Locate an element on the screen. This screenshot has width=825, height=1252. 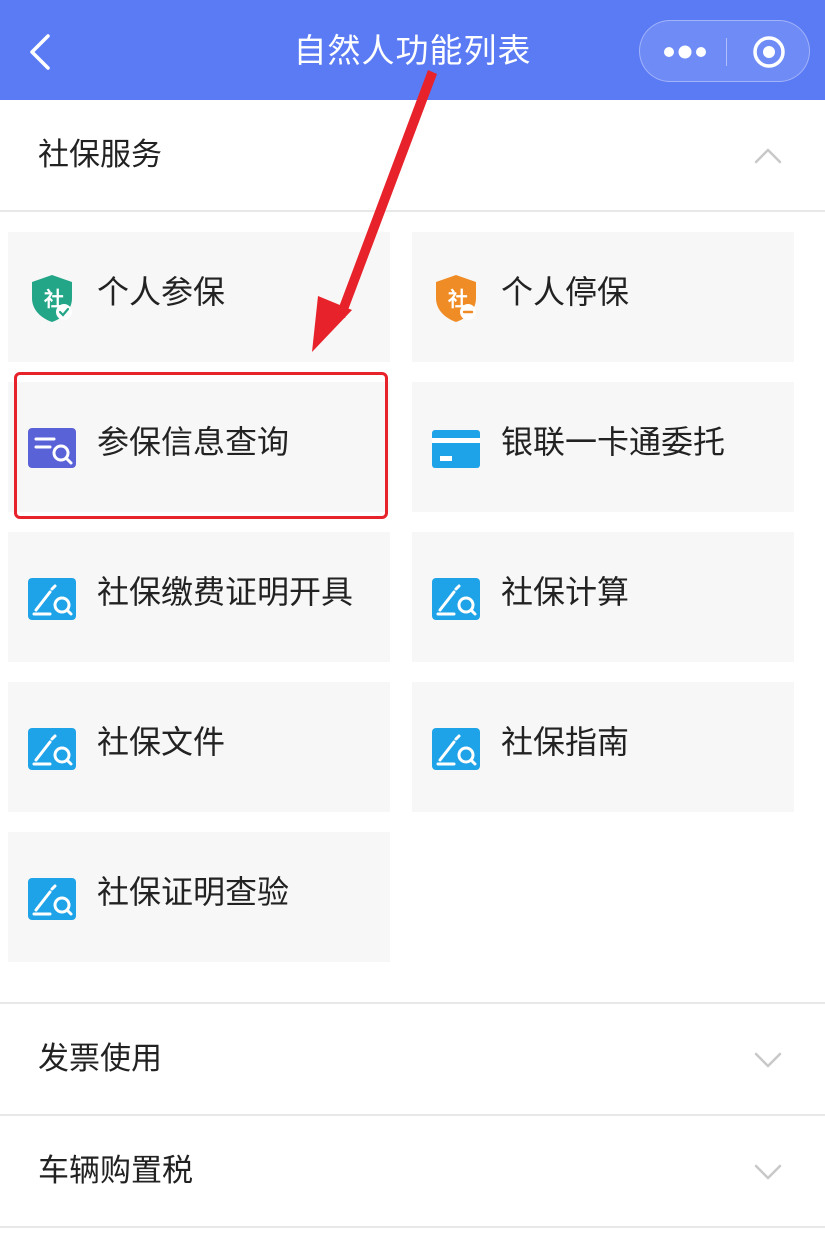
close-miniprogram-button is located at coordinates (768, 51).